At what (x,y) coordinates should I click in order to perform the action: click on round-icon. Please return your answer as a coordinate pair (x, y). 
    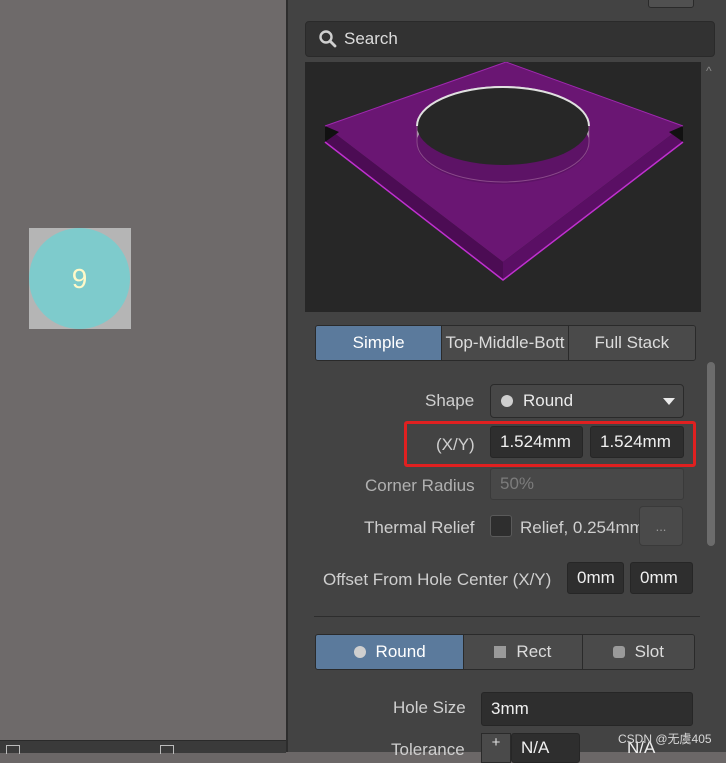
    Looking at the image, I should click on (359, 652).